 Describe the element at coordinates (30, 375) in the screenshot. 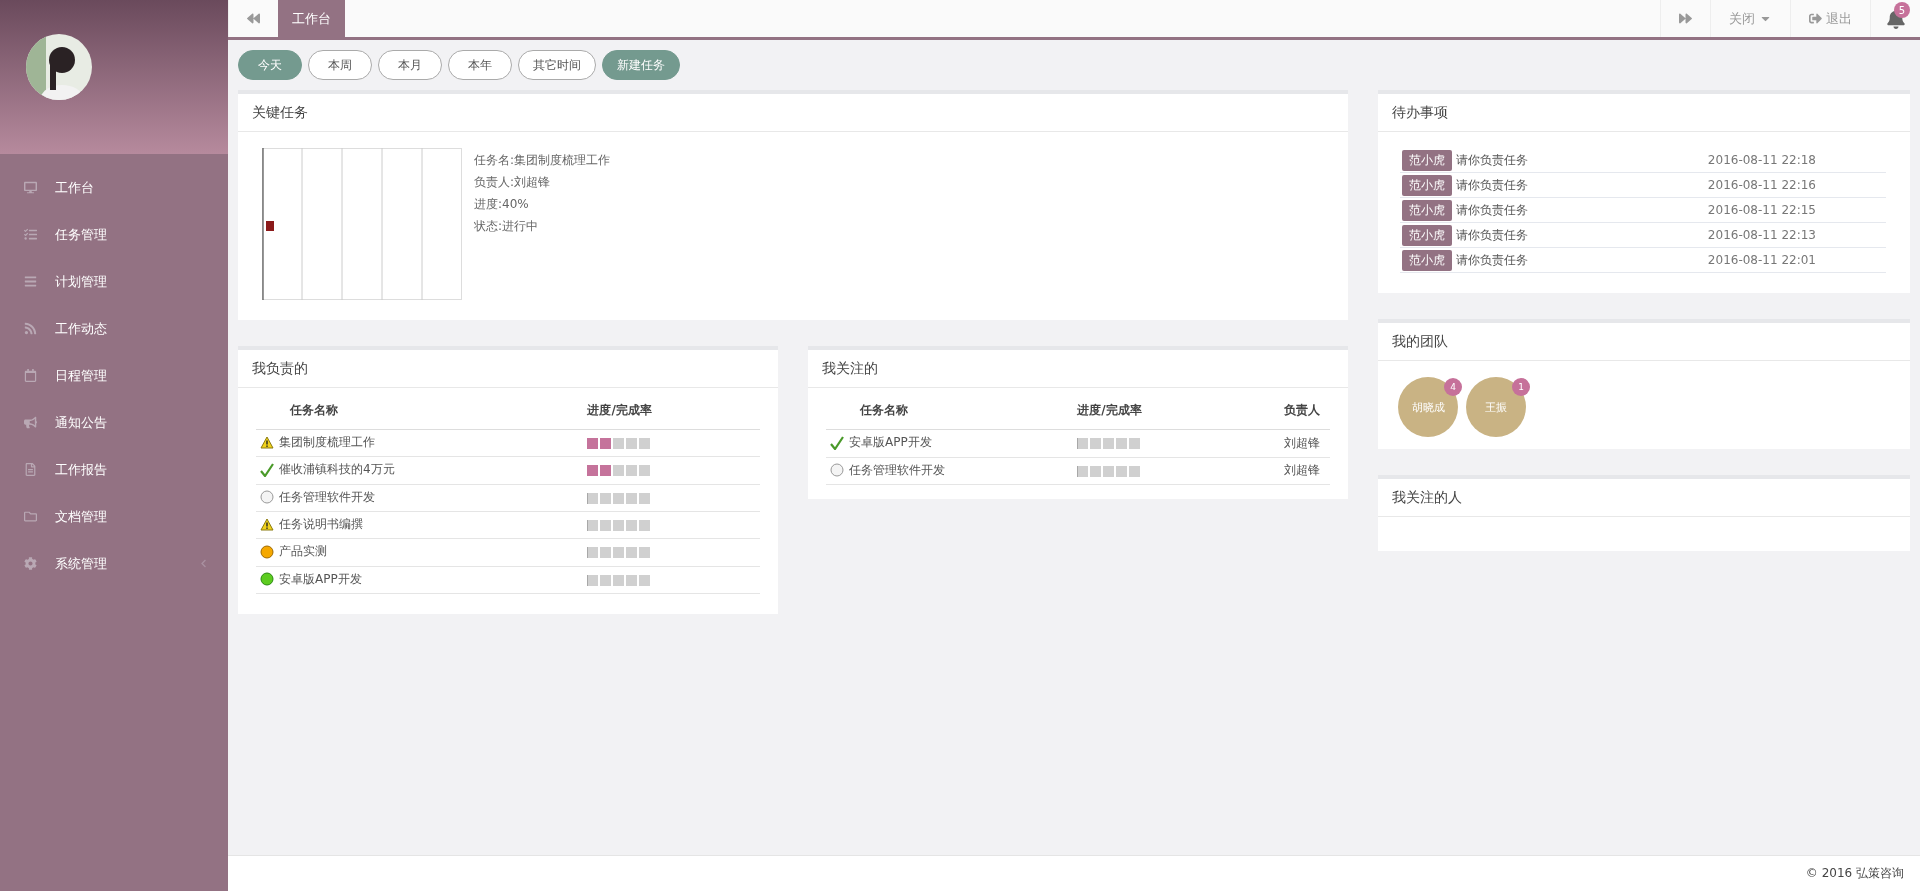

I see `calendar-icon` at that location.